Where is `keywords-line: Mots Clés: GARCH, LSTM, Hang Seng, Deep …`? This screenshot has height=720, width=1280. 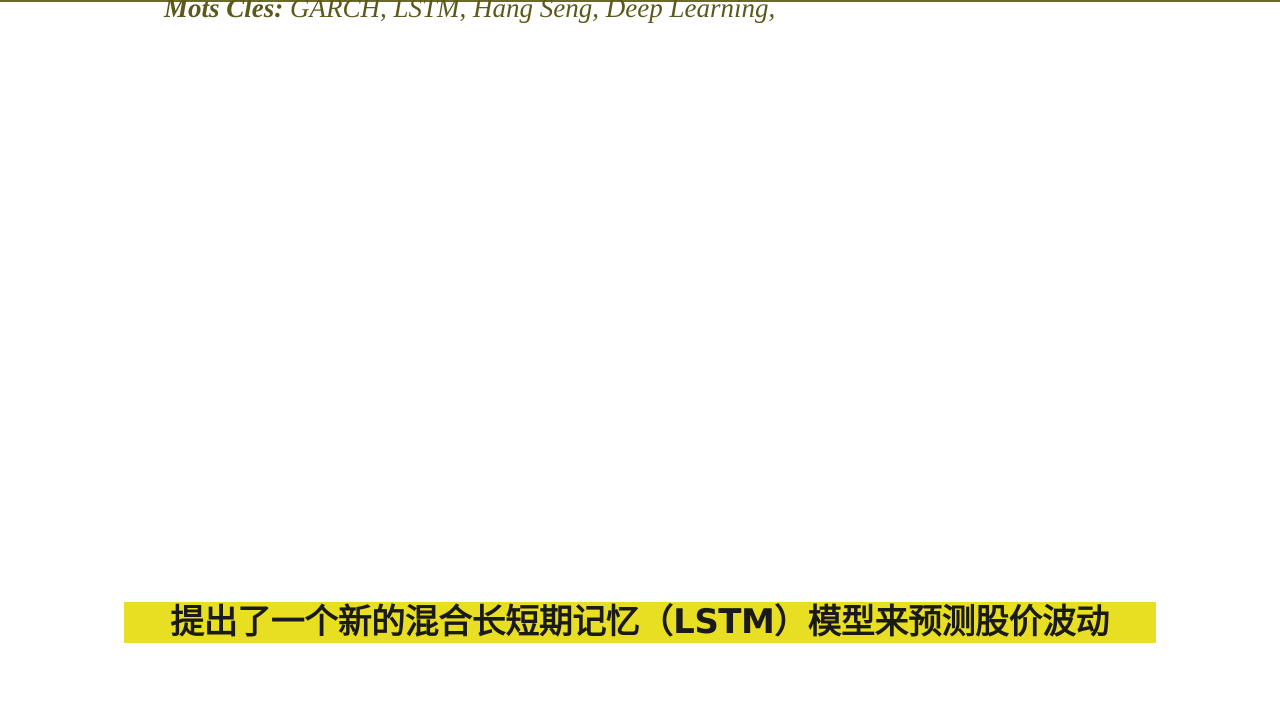
keywords-line: Mots Clés: GARCH, LSTM, Hang Seng, Deep … is located at coordinates (469, 12).